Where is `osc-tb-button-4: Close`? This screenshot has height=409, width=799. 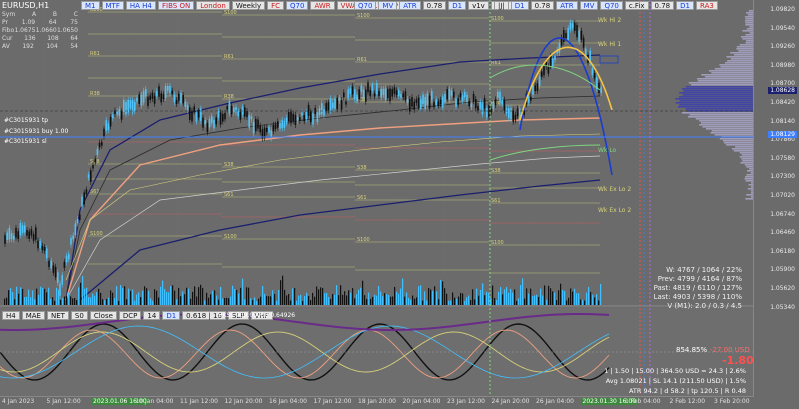
osc-tb-button-4: Close is located at coordinates (103, 315).